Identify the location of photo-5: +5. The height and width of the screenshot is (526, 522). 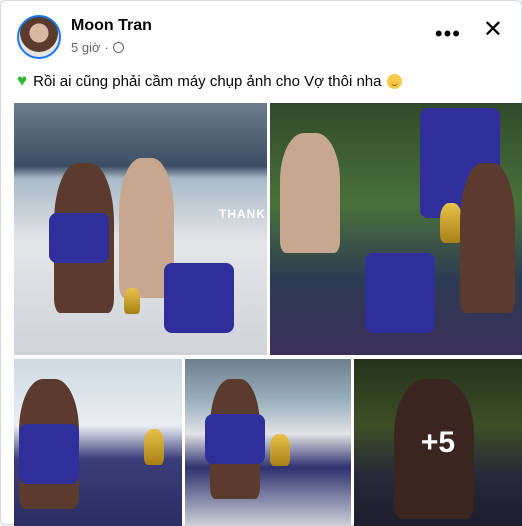
(438, 442).